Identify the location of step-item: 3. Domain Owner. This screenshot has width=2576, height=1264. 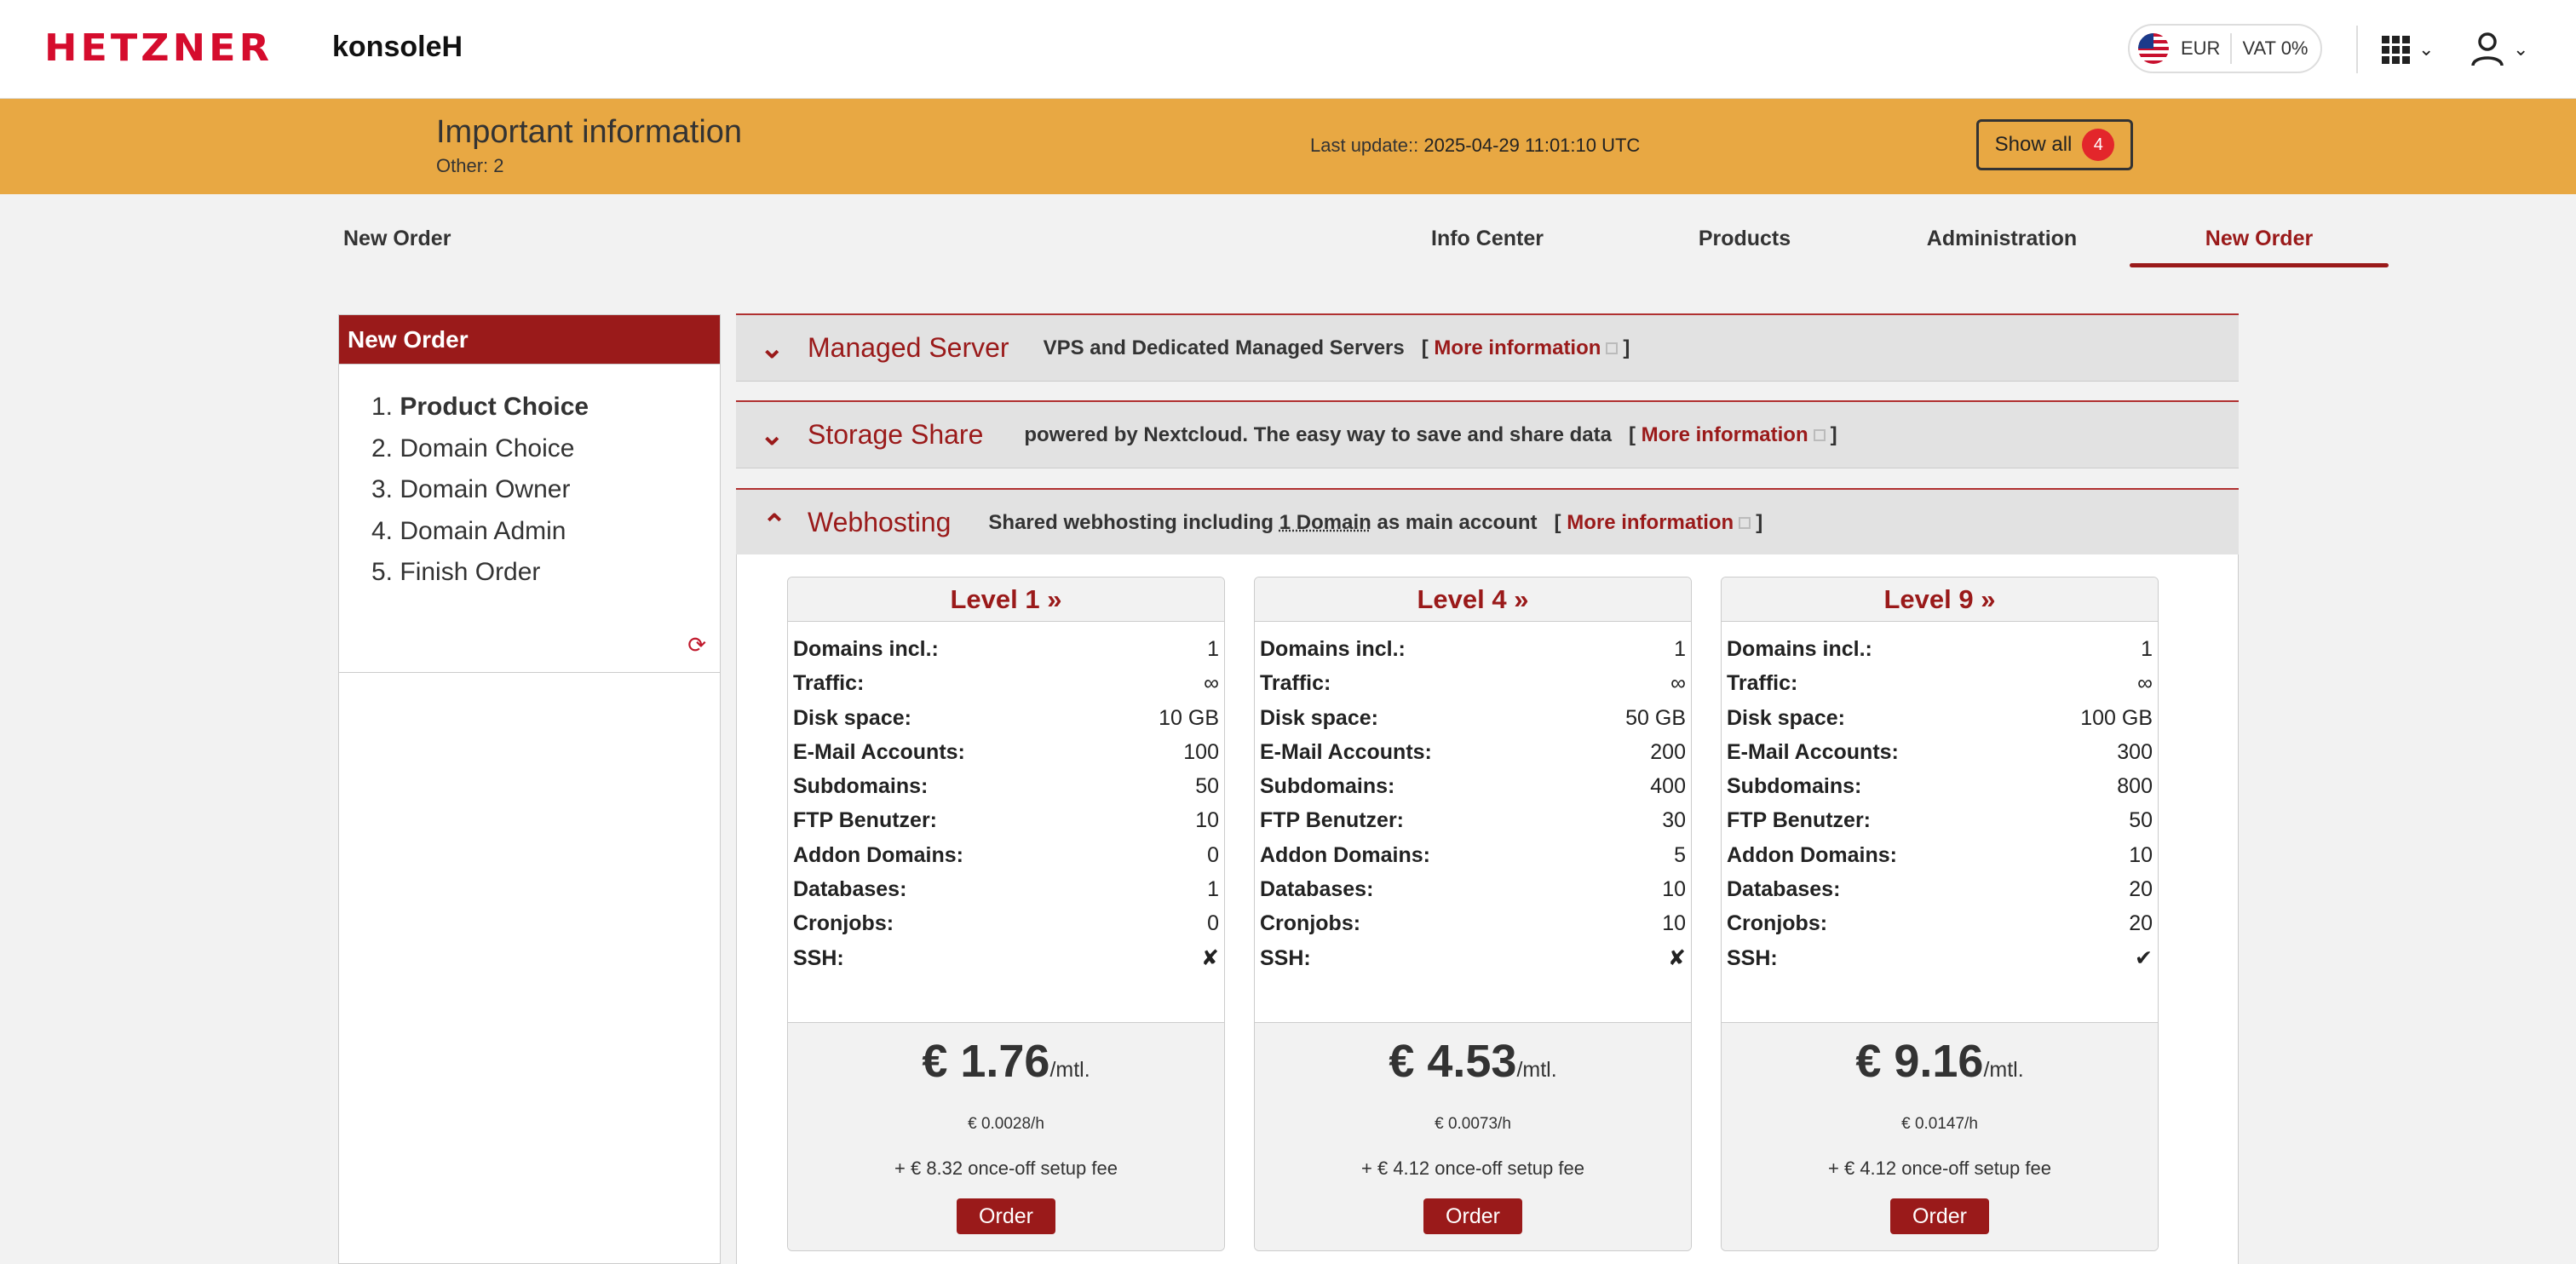
(546, 490).